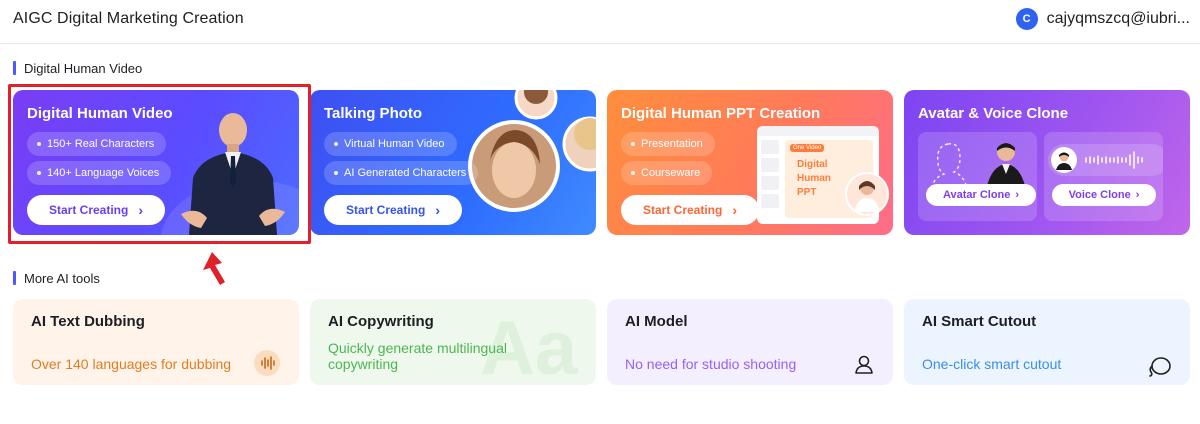 Image resolution: width=1200 pixels, height=424 pixels. I want to click on section-more-tools: More AI tools, so click(56, 278).